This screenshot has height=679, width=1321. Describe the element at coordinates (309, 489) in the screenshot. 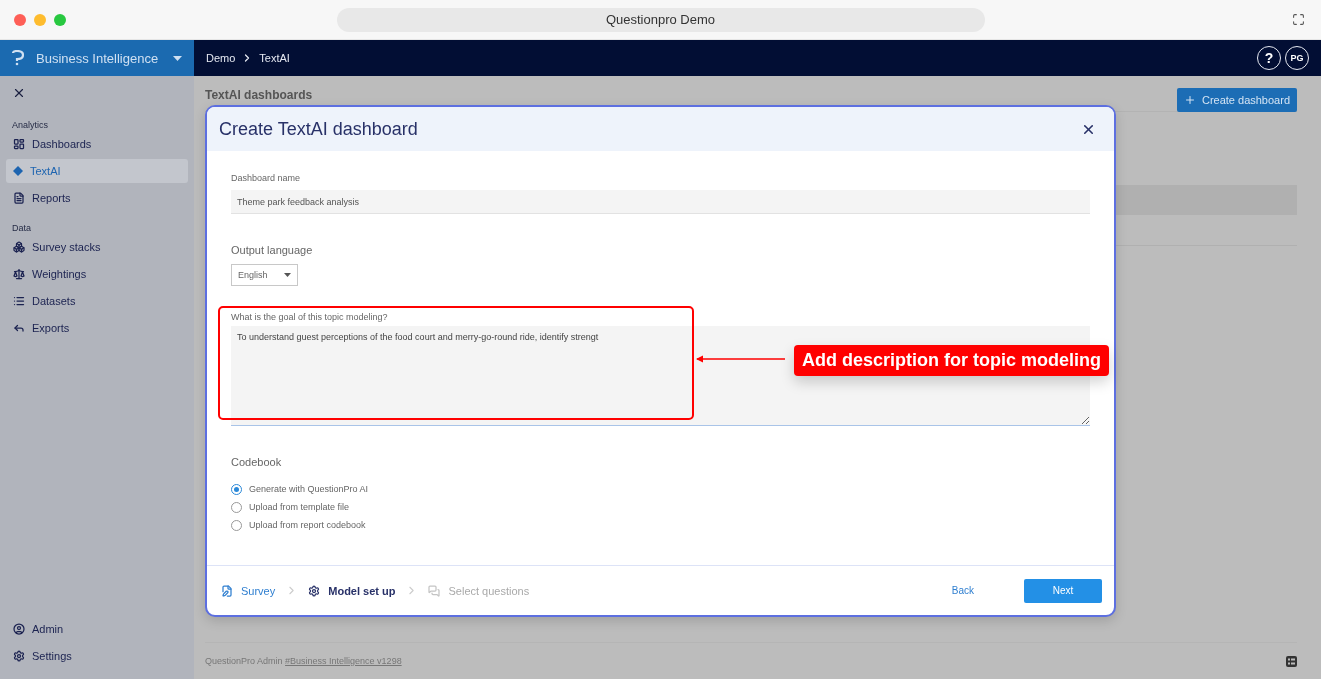

I see `radio-label: Generate with QuestionPro AI` at that location.